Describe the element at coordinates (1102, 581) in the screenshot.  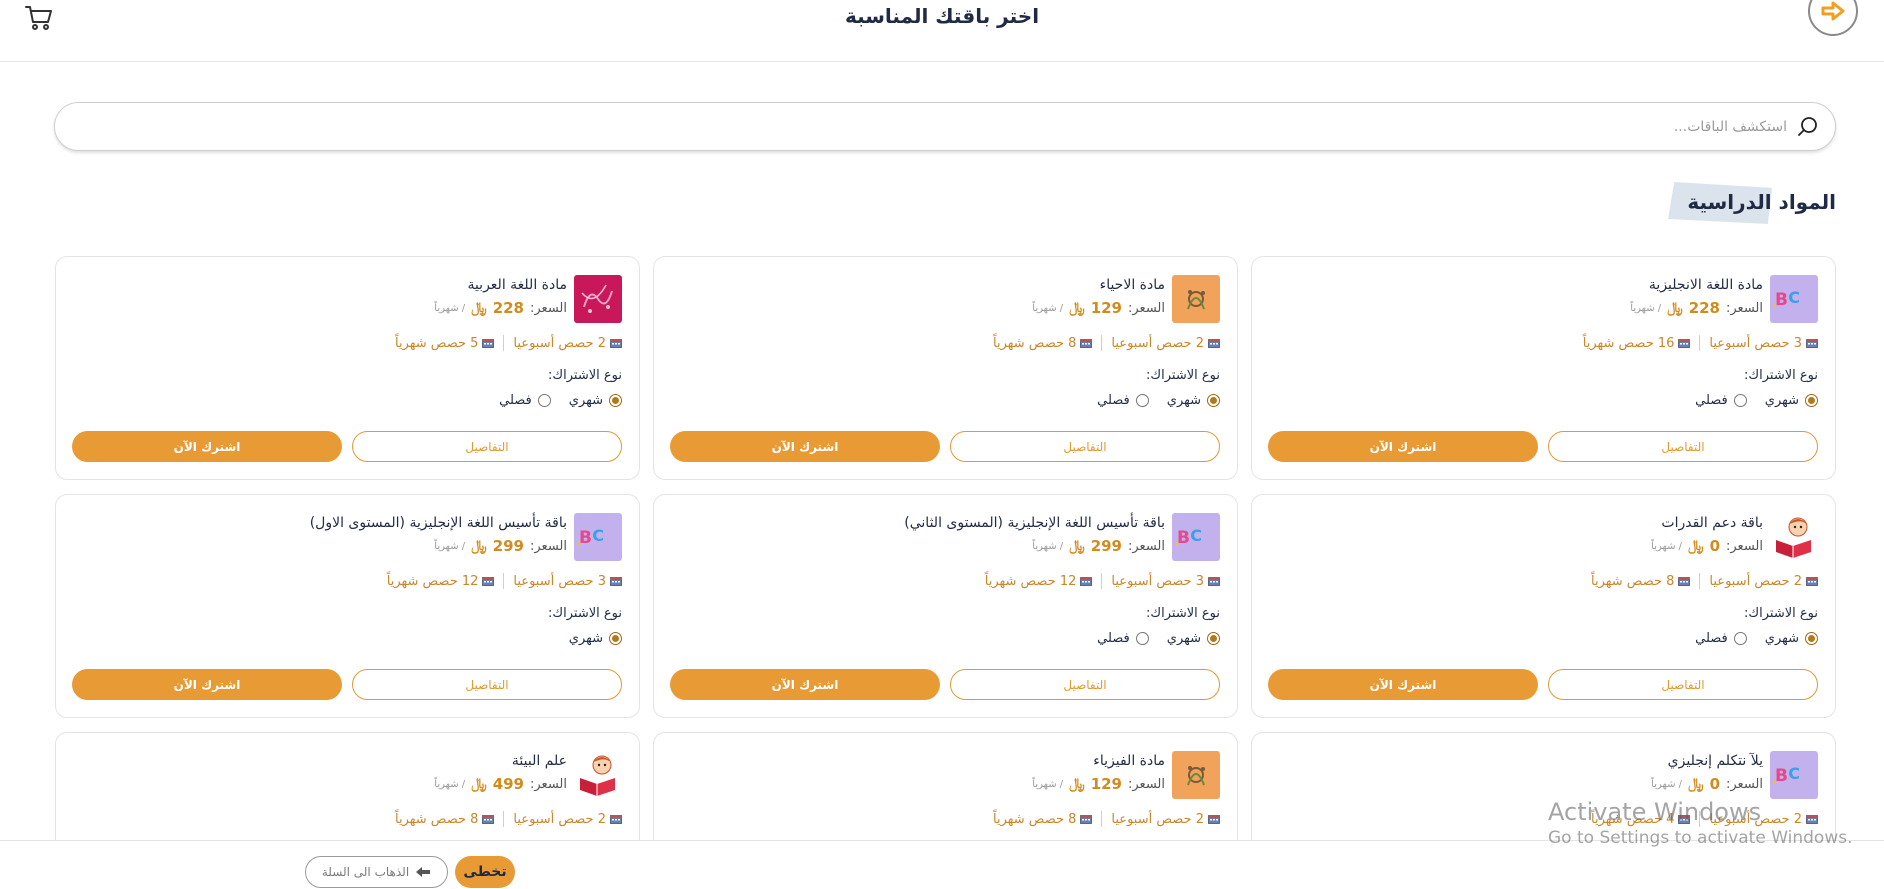
I see `sessions-row: 3 حصص أسبوعيا 12 حصص شهرياً` at that location.